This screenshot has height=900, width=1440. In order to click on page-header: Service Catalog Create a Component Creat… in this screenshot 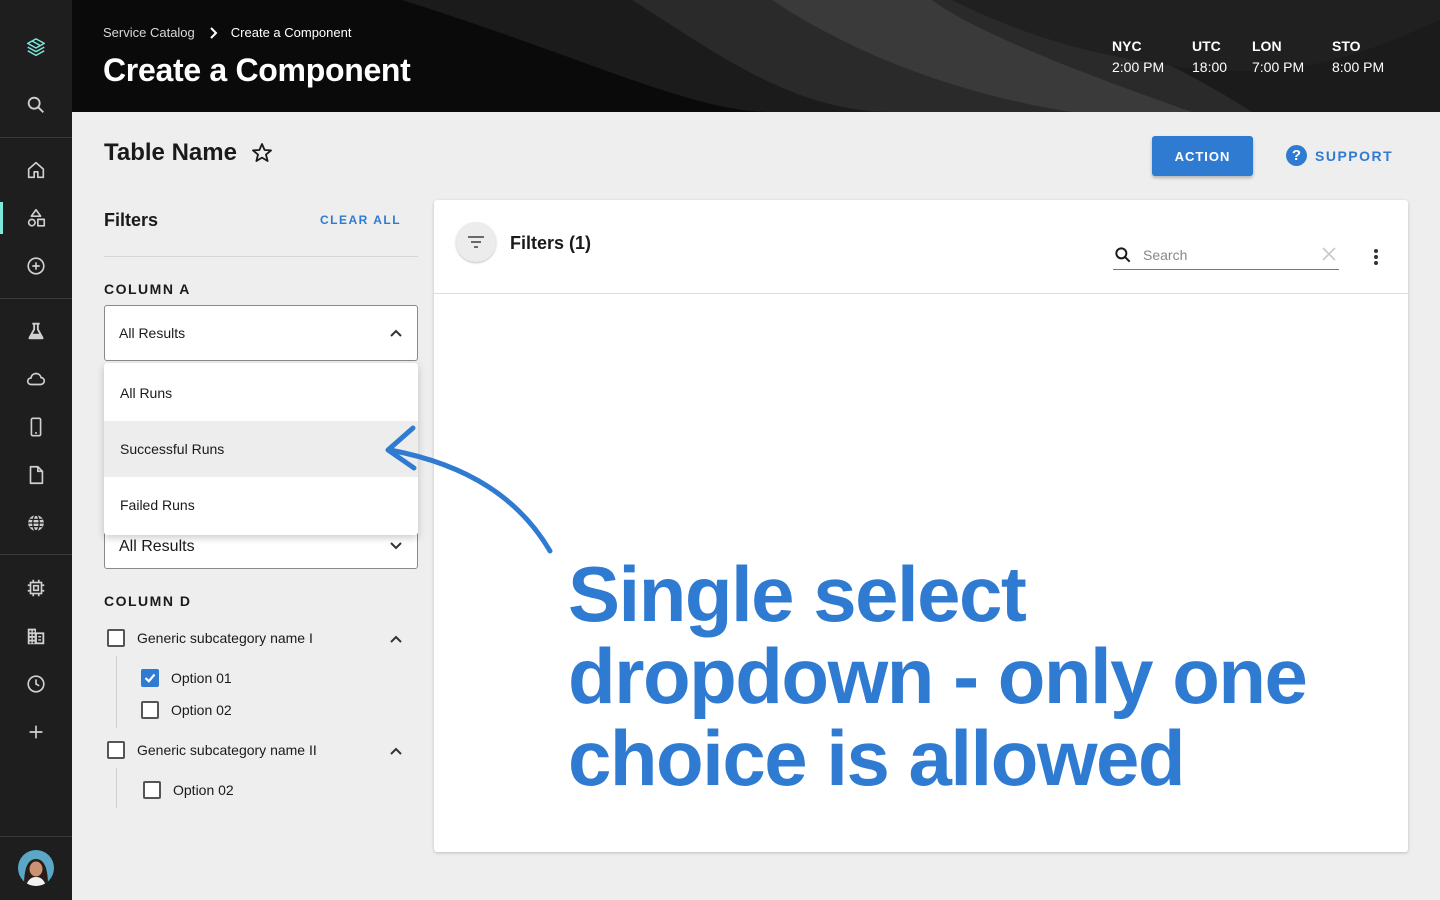, I will do `click(756, 56)`.